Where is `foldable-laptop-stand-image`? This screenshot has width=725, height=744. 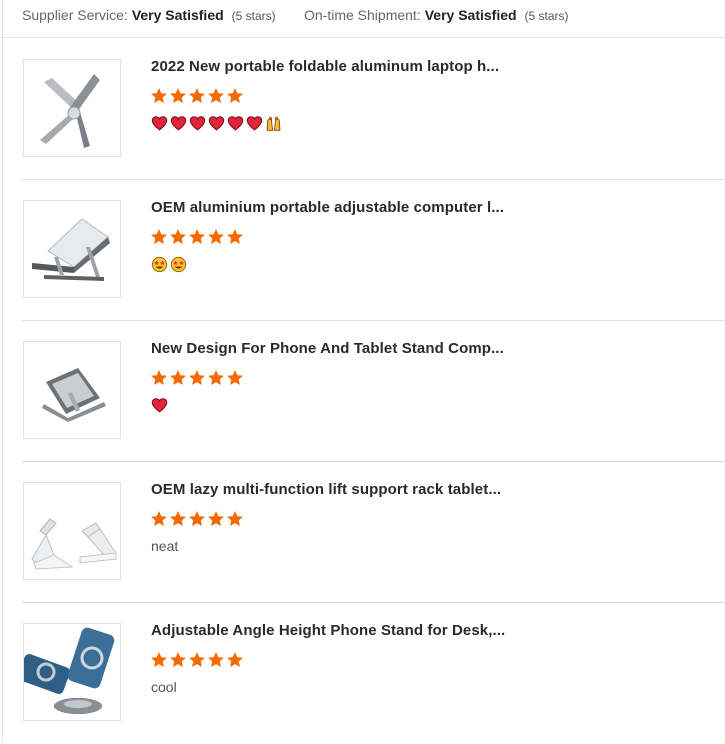 foldable-laptop-stand-image is located at coordinates (72, 249).